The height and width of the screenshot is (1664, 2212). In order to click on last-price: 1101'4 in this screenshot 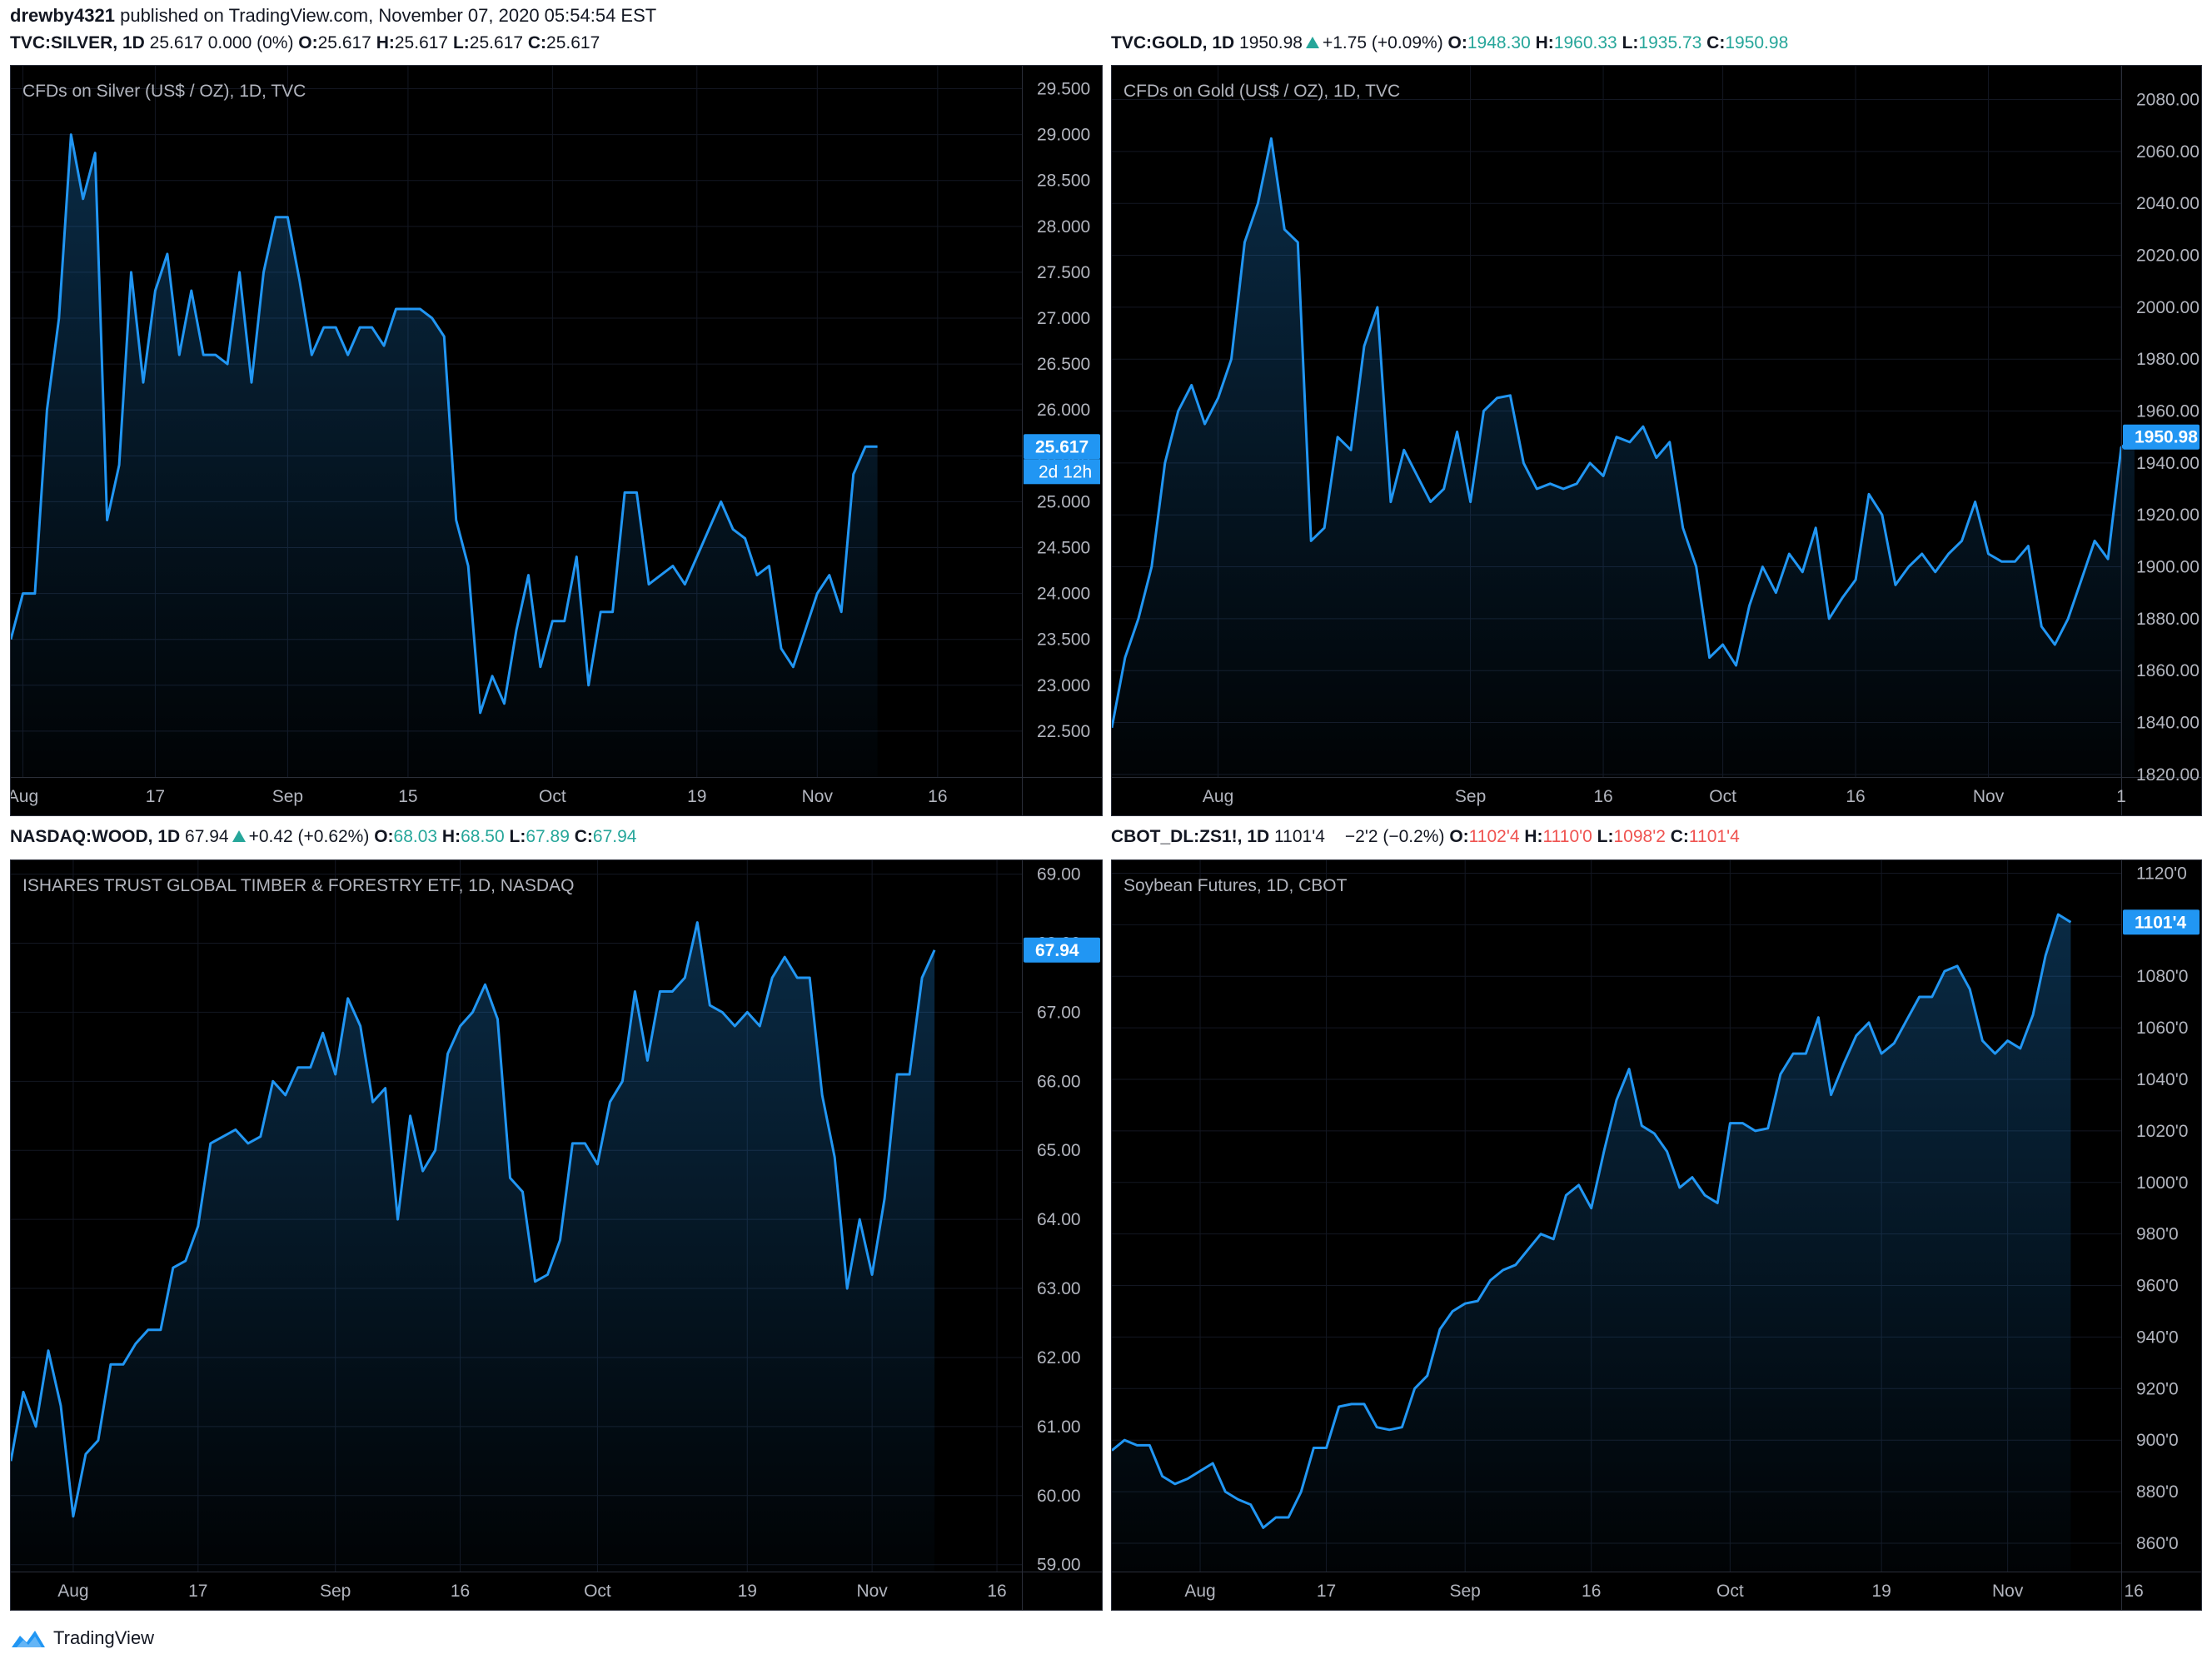, I will do `click(1299, 836)`.